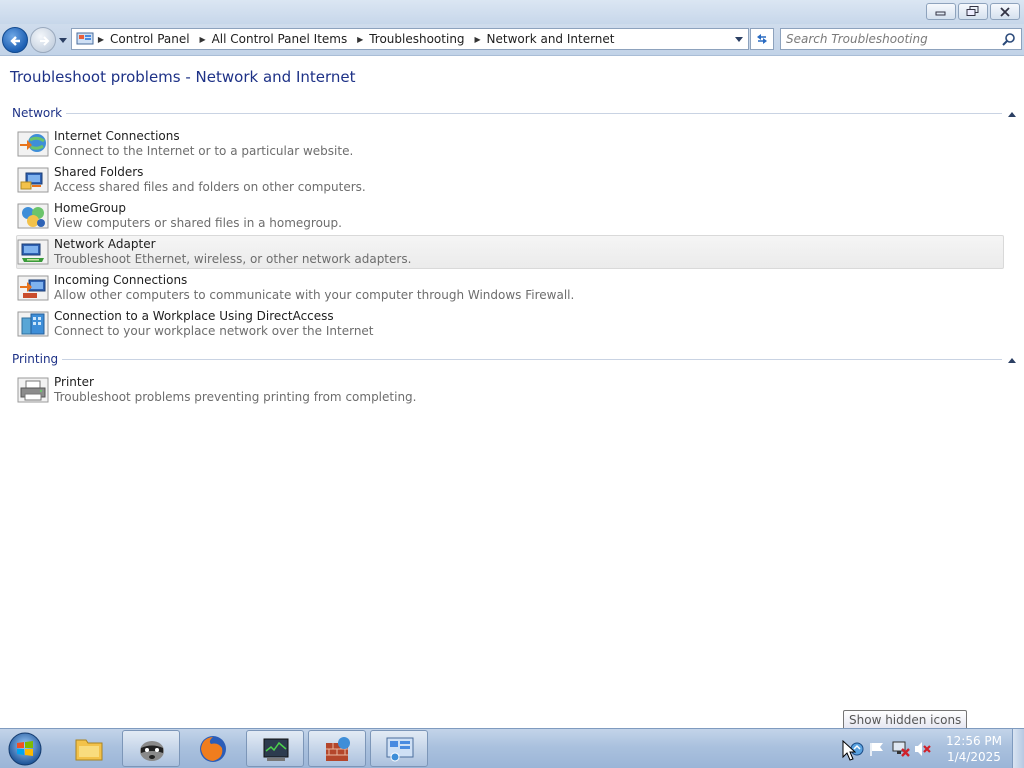 The image size is (1024, 768). What do you see at coordinates (923, 749) in the screenshot?
I see `volume-muted-icon` at bounding box center [923, 749].